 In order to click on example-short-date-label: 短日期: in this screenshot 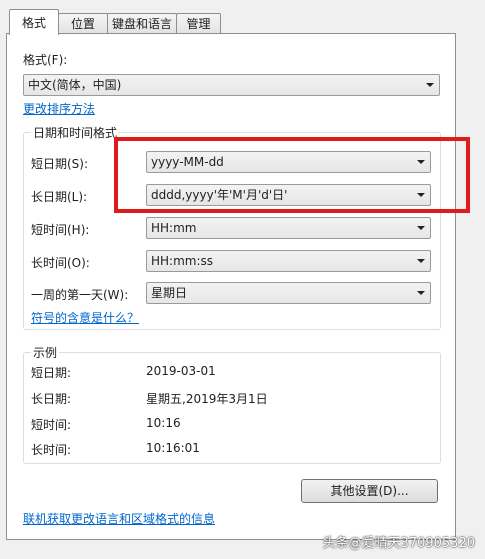, I will do `click(51, 373)`.